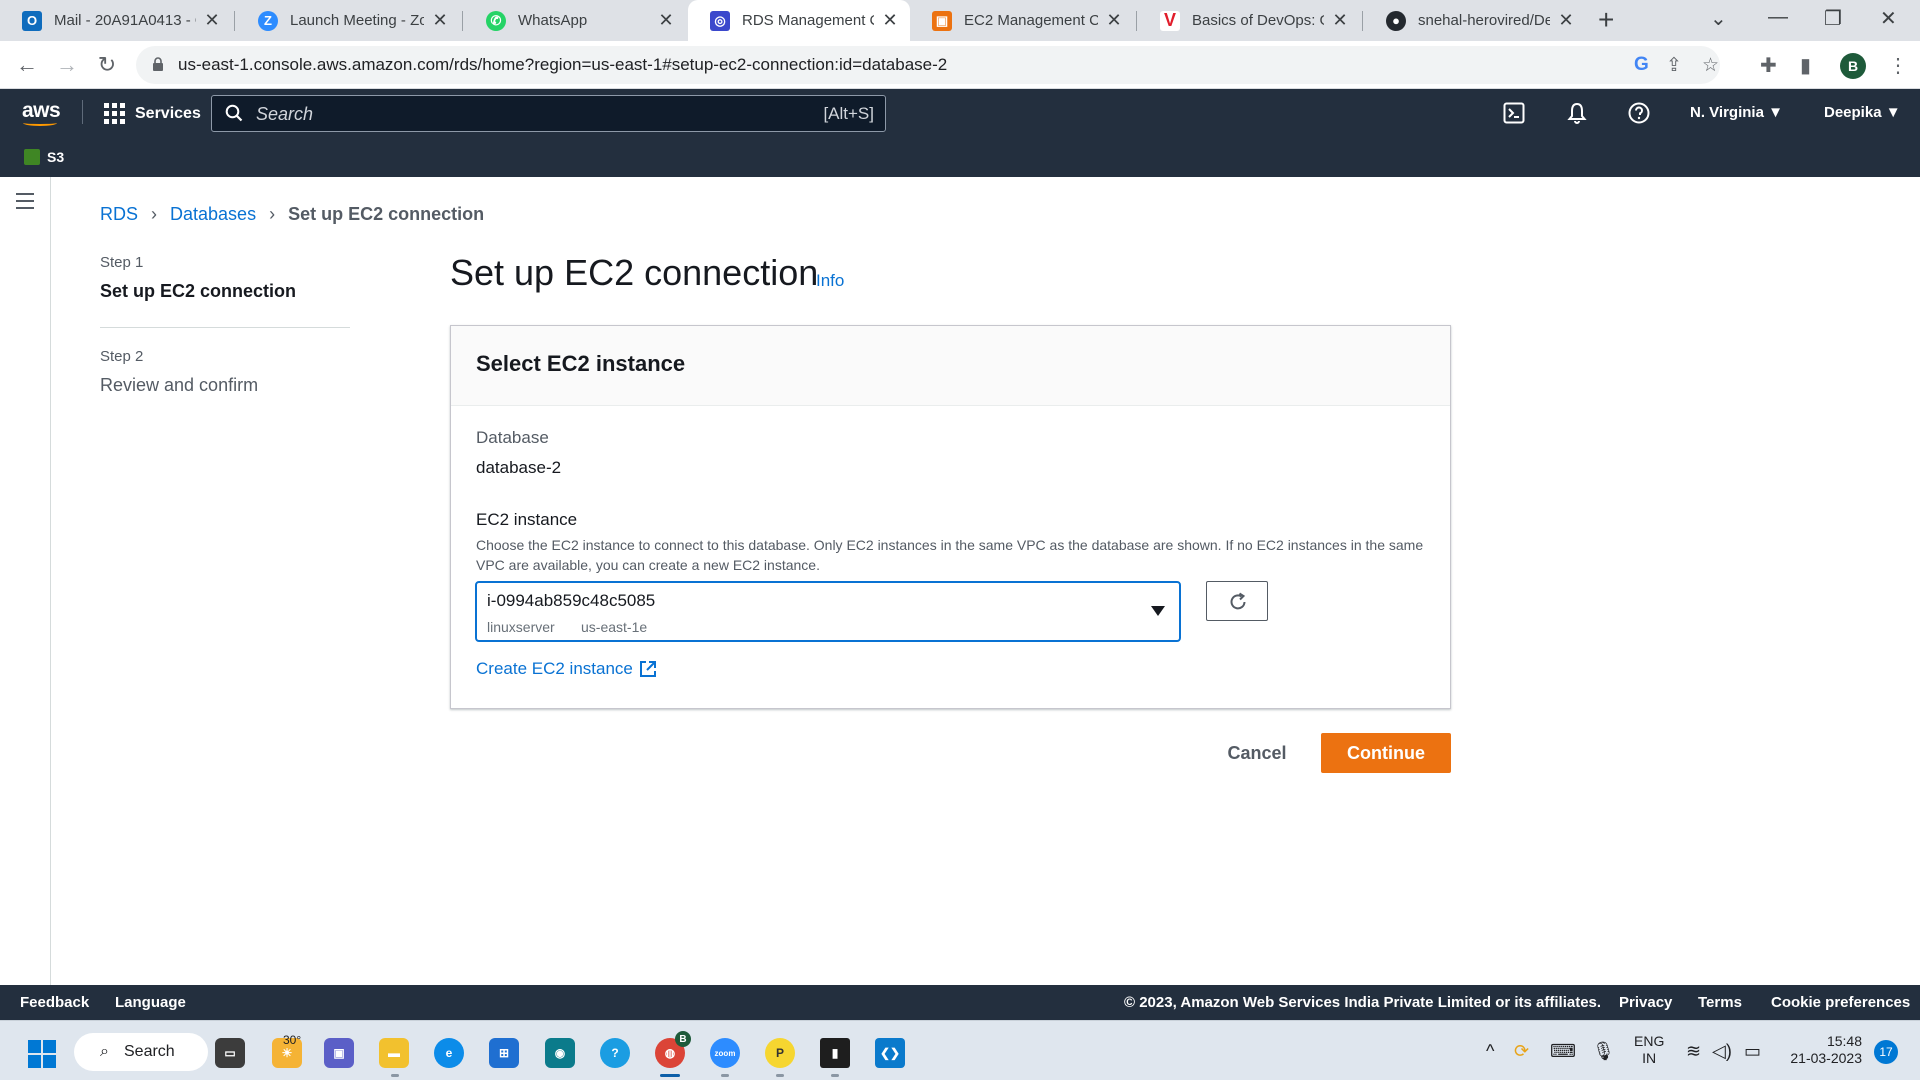 This screenshot has width=1920, height=1080. I want to click on extensions-icon: ✚, so click(1768, 65).